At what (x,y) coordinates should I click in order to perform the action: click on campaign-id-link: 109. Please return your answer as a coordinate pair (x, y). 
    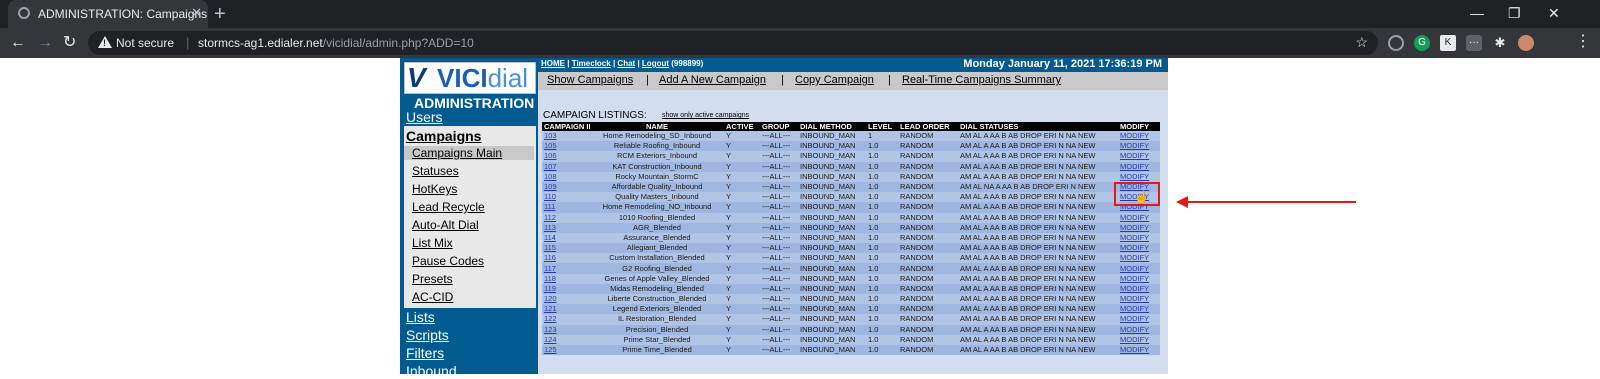
    Looking at the image, I should click on (566, 187).